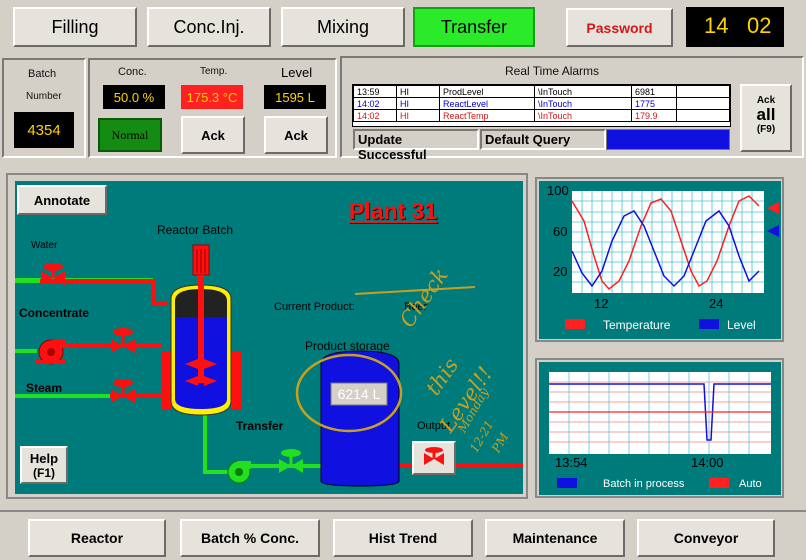 The height and width of the screenshot is (560, 806). What do you see at coordinates (543, 139) in the screenshot?
I see `alarm-query-select: Default Query` at bounding box center [543, 139].